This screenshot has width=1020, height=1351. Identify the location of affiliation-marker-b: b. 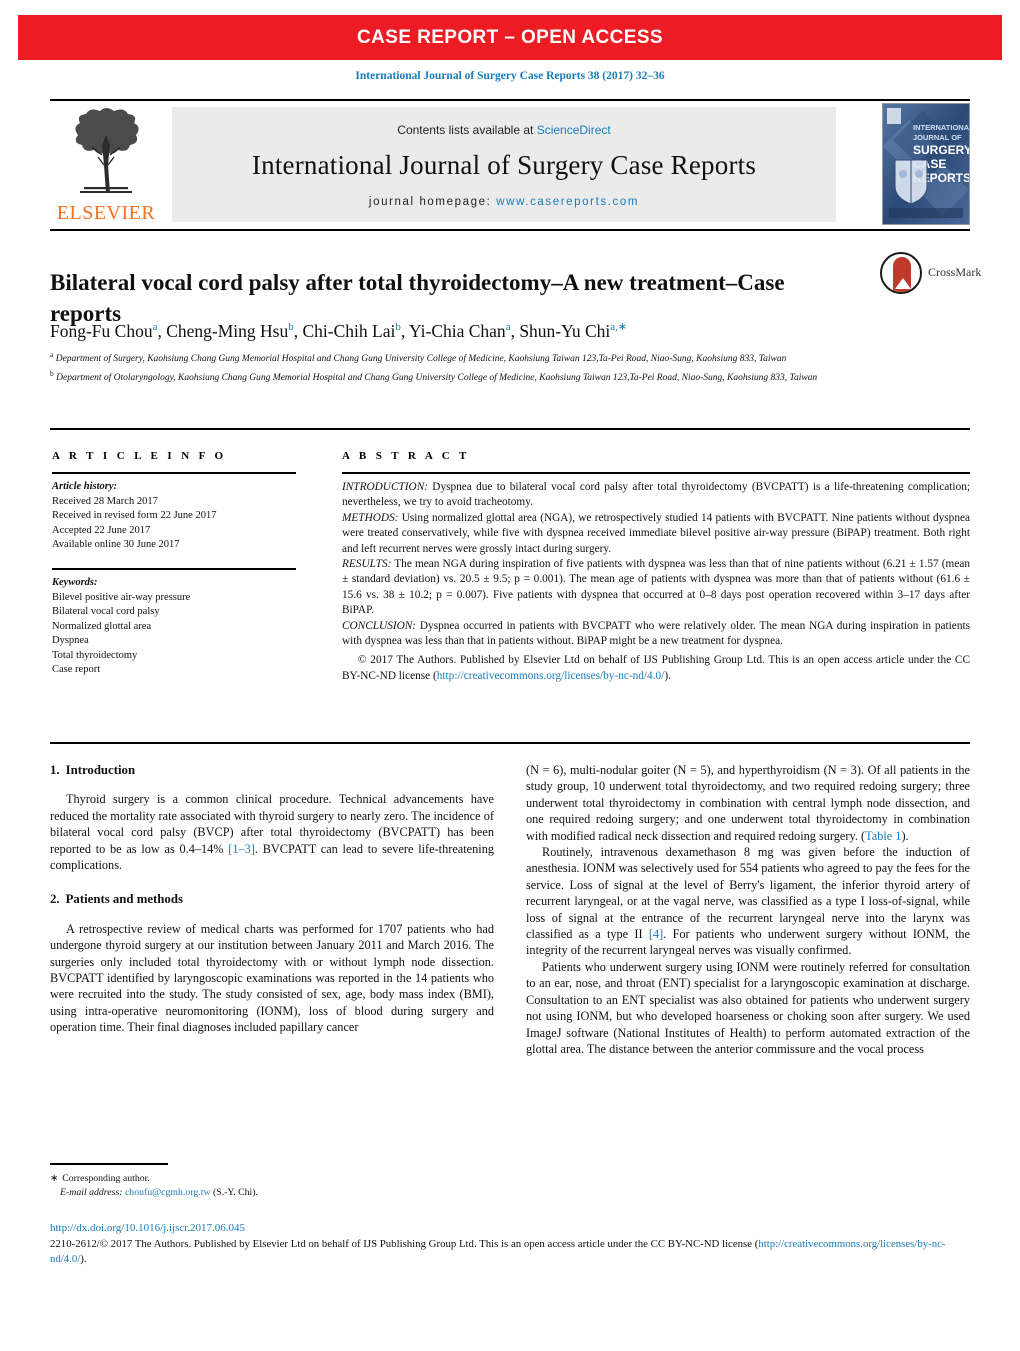
(52, 373).